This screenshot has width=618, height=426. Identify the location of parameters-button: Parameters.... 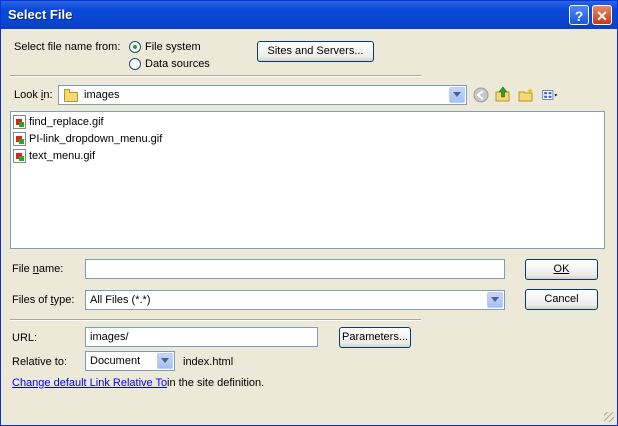
(375, 337).